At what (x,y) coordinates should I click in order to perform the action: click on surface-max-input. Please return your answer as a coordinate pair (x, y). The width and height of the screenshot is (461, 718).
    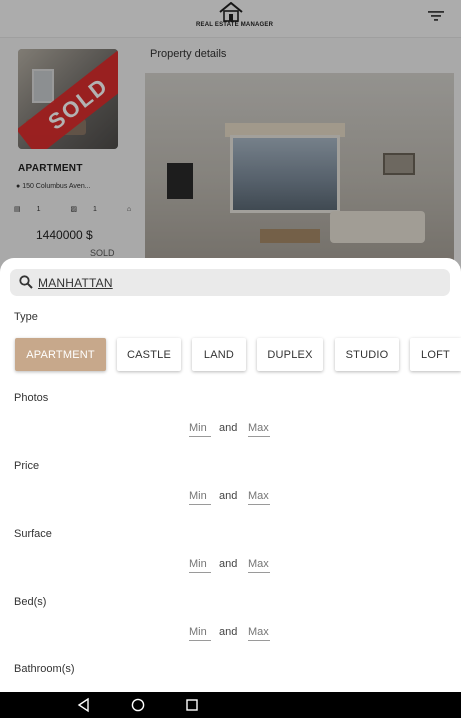
    Looking at the image, I should click on (259, 565).